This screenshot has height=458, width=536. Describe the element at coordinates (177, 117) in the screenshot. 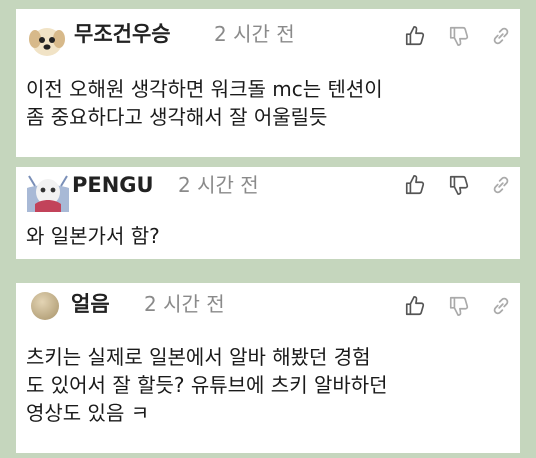

I see `comment-line: 좀 중요하다고 생각해서 잘 어울릴듯` at that location.